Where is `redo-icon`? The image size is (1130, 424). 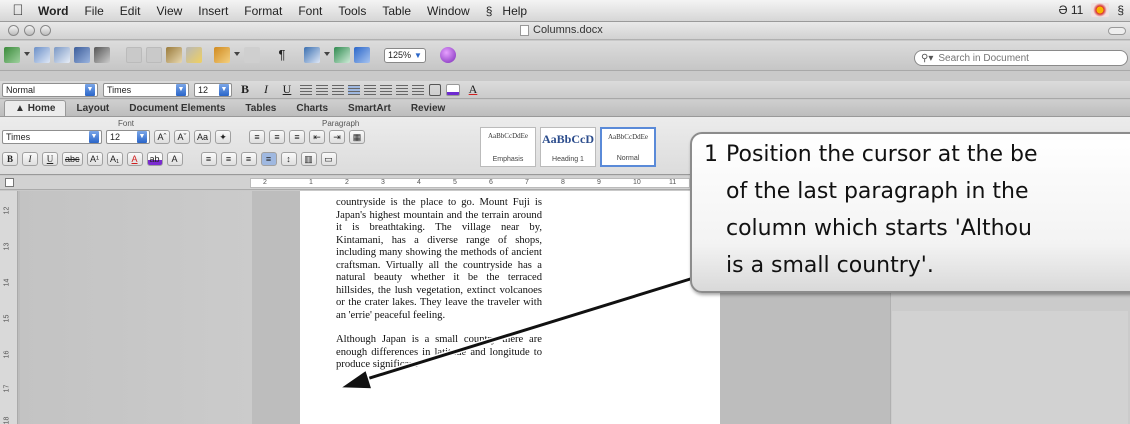 redo-icon is located at coordinates (252, 55).